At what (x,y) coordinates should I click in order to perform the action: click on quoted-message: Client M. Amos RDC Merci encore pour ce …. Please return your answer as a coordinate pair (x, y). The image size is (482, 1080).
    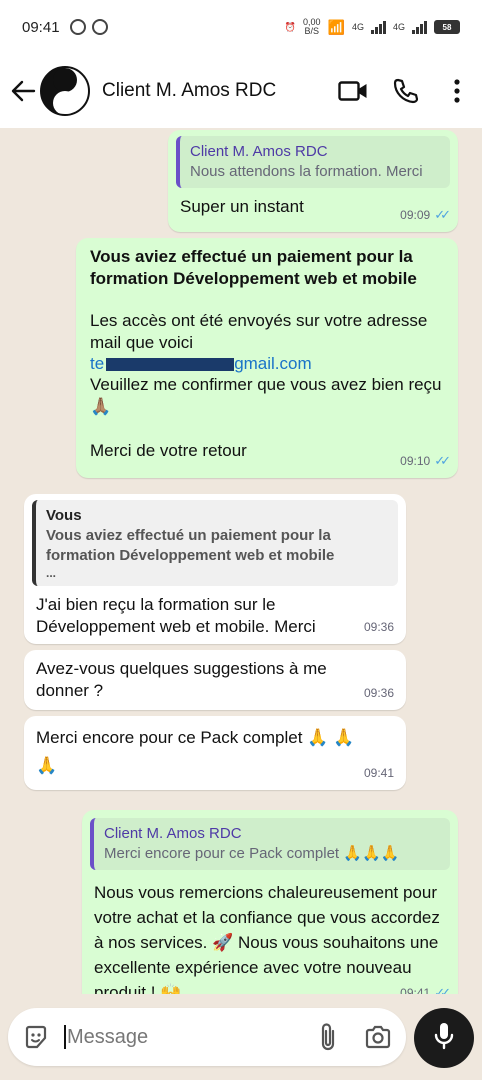
    Looking at the image, I should click on (270, 844).